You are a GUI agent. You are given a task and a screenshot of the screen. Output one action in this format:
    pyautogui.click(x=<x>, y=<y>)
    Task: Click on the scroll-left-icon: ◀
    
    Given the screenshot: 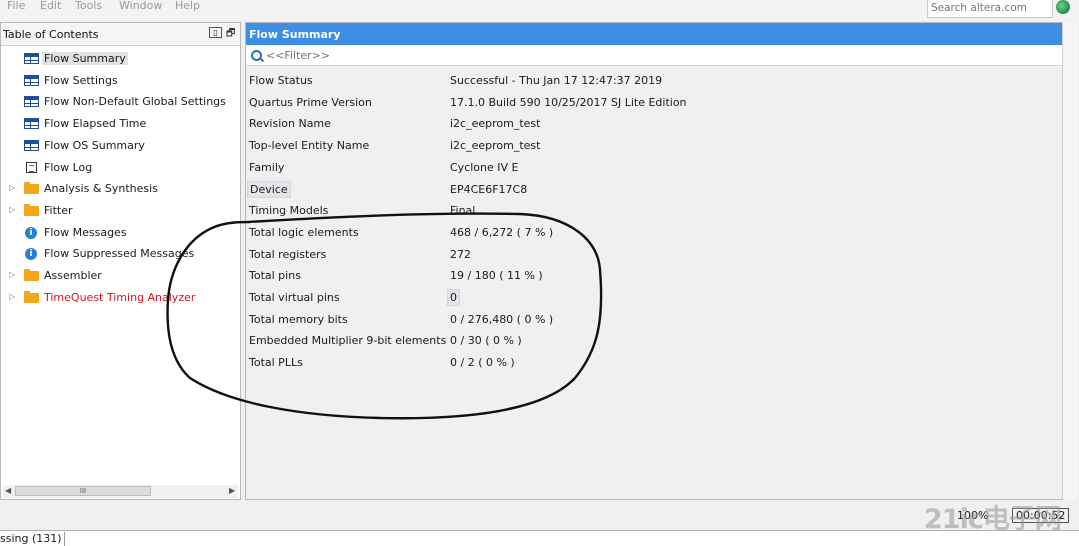 What is the action you would take?
    pyautogui.click(x=8, y=490)
    